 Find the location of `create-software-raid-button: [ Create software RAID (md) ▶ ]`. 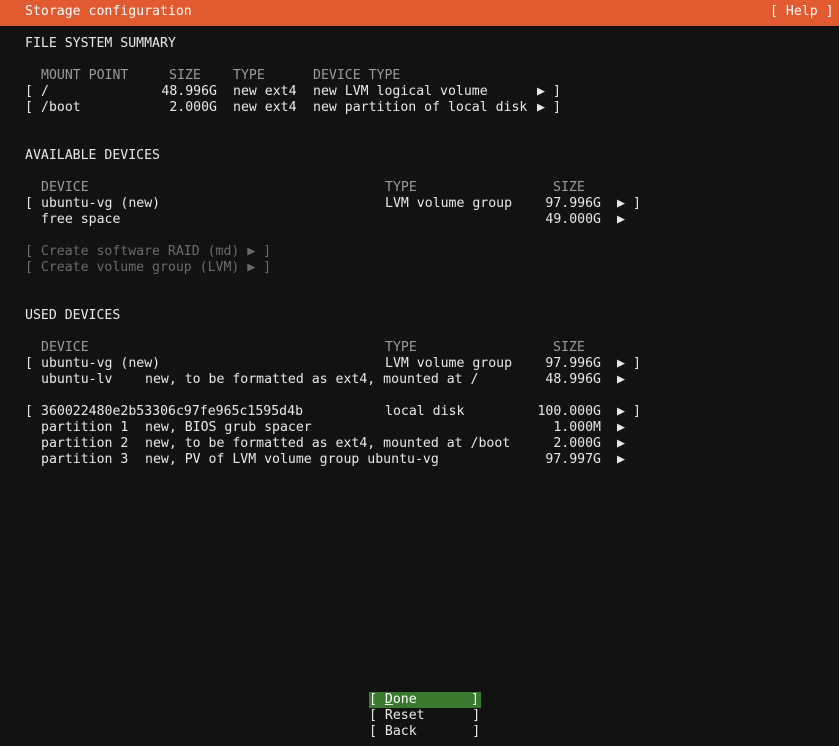

create-software-raid-button: [ Create software RAID (md) ▶ ] is located at coordinates (148, 252).